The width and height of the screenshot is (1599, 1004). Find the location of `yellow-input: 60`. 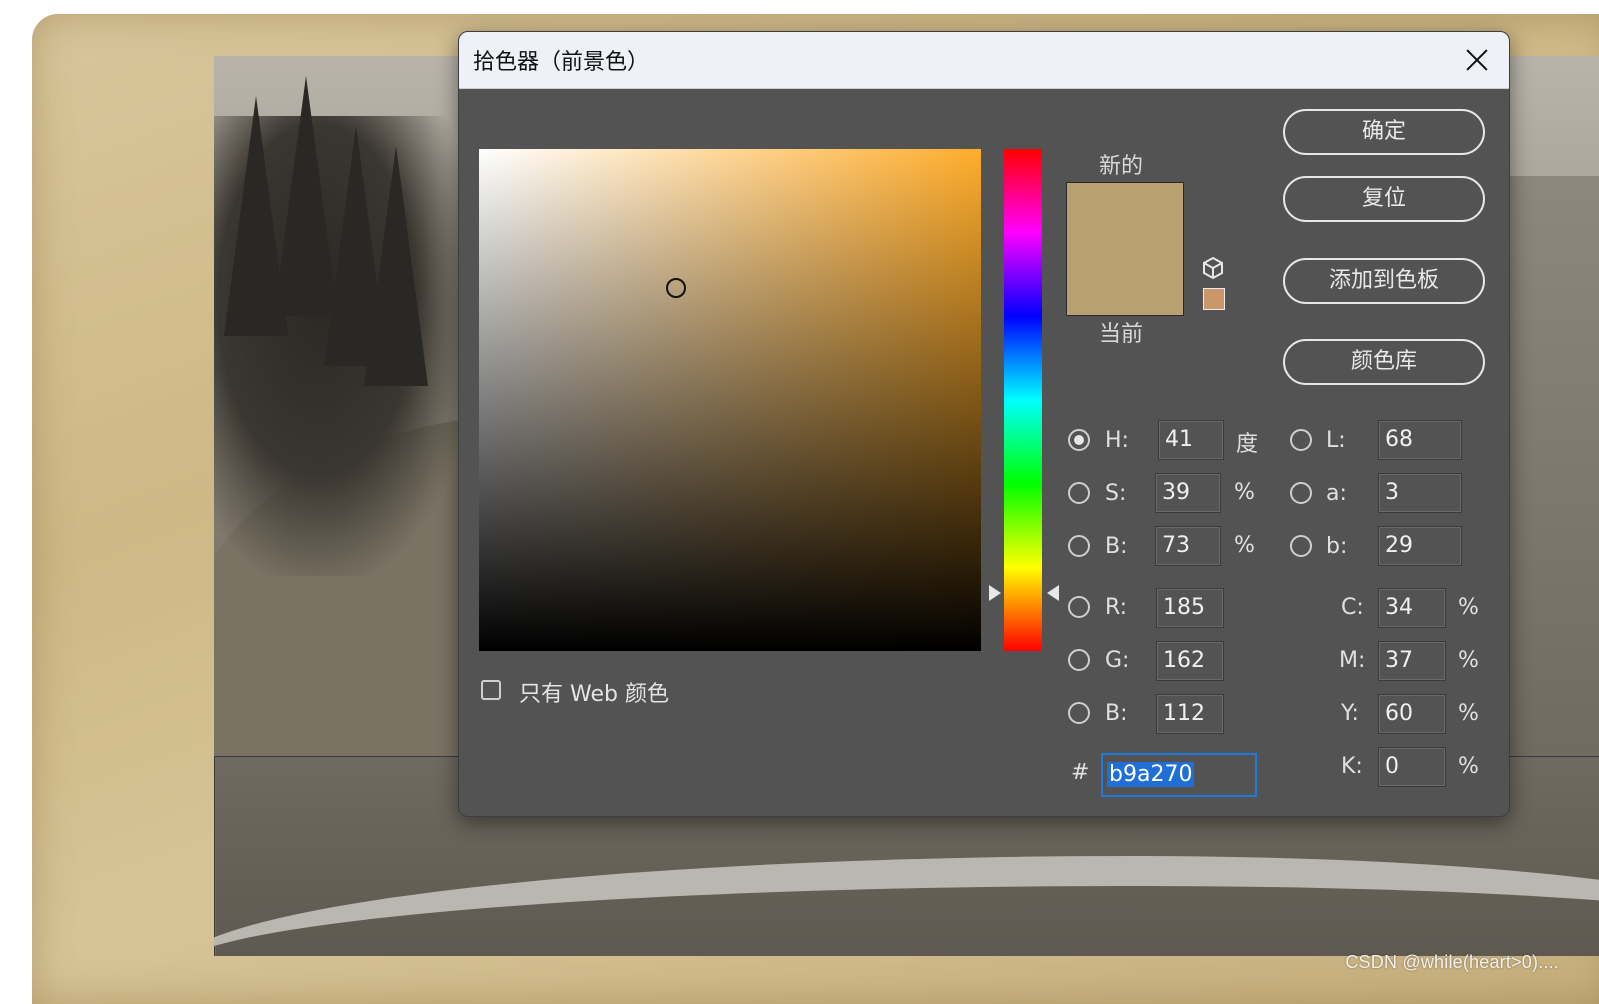

yellow-input: 60 is located at coordinates (1412, 714).